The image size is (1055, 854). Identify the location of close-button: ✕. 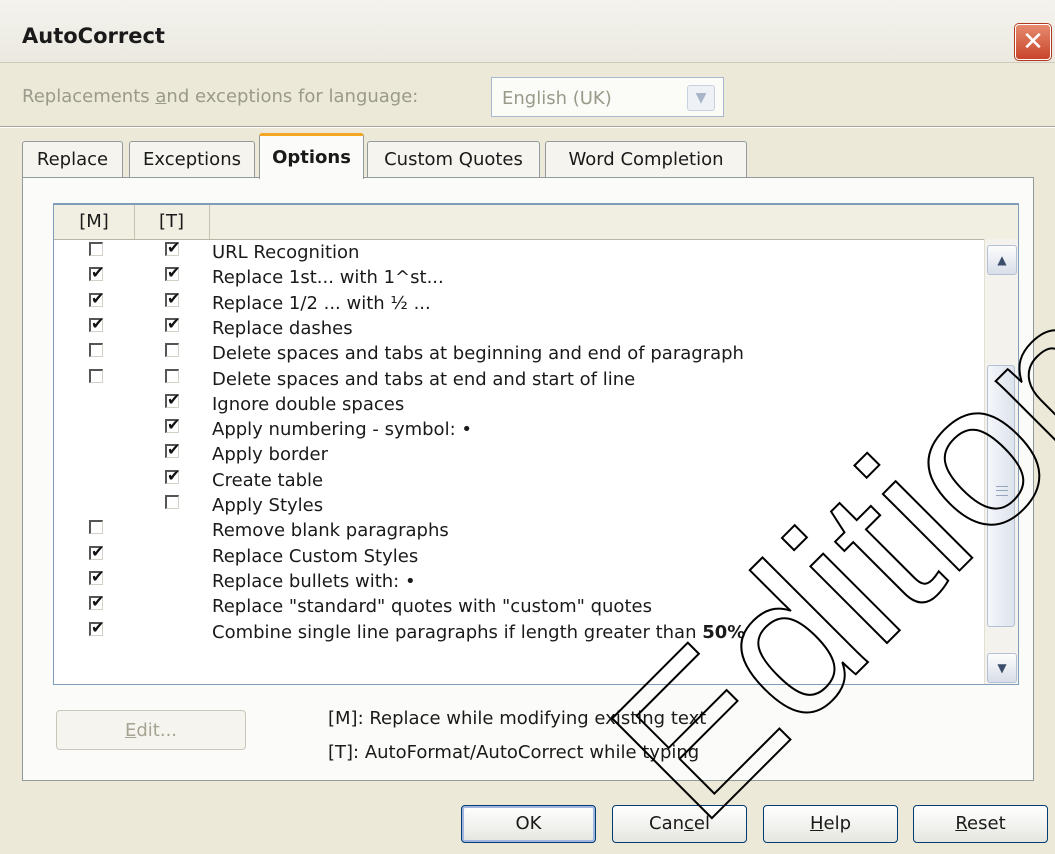
(1033, 42).